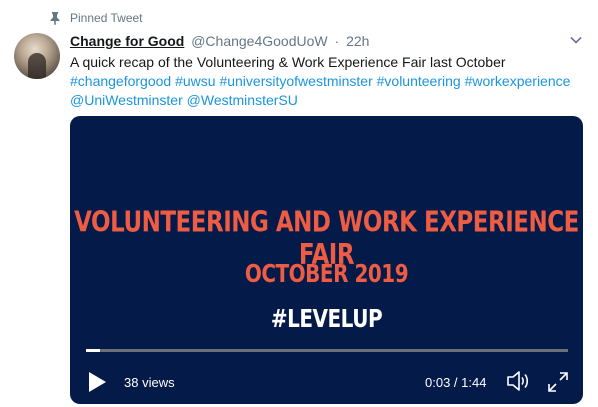 The height and width of the screenshot is (407, 598). I want to click on pinned-tweet-indicator: Pinned Tweet, so click(96, 18).